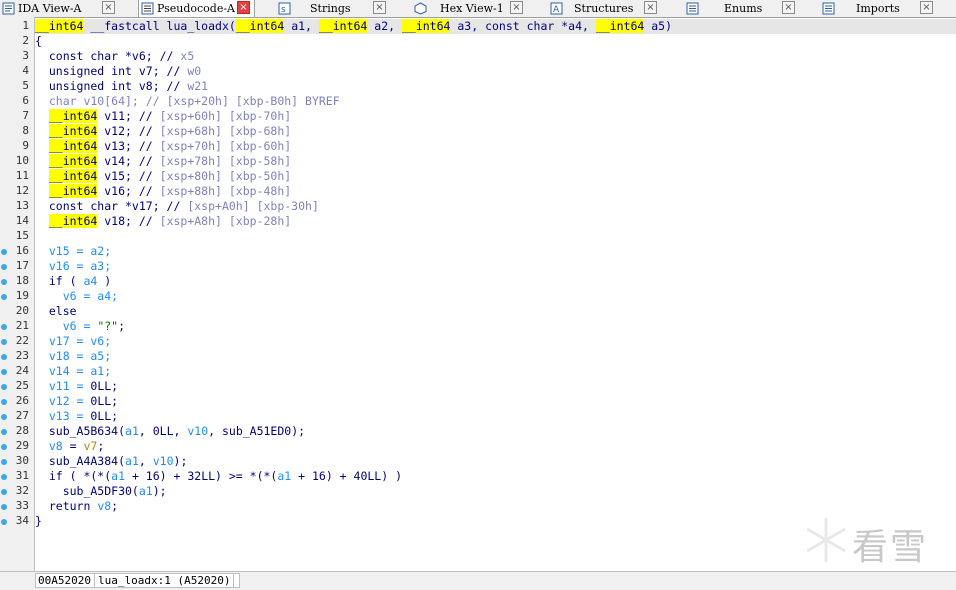 Image resolution: width=956 pixels, height=590 pixels. What do you see at coordinates (495, 146) in the screenshot?
I see `code-line-9: __int64 v13; // [xsp+70h] [xbp-60h]` at bounding box center [495, 146].